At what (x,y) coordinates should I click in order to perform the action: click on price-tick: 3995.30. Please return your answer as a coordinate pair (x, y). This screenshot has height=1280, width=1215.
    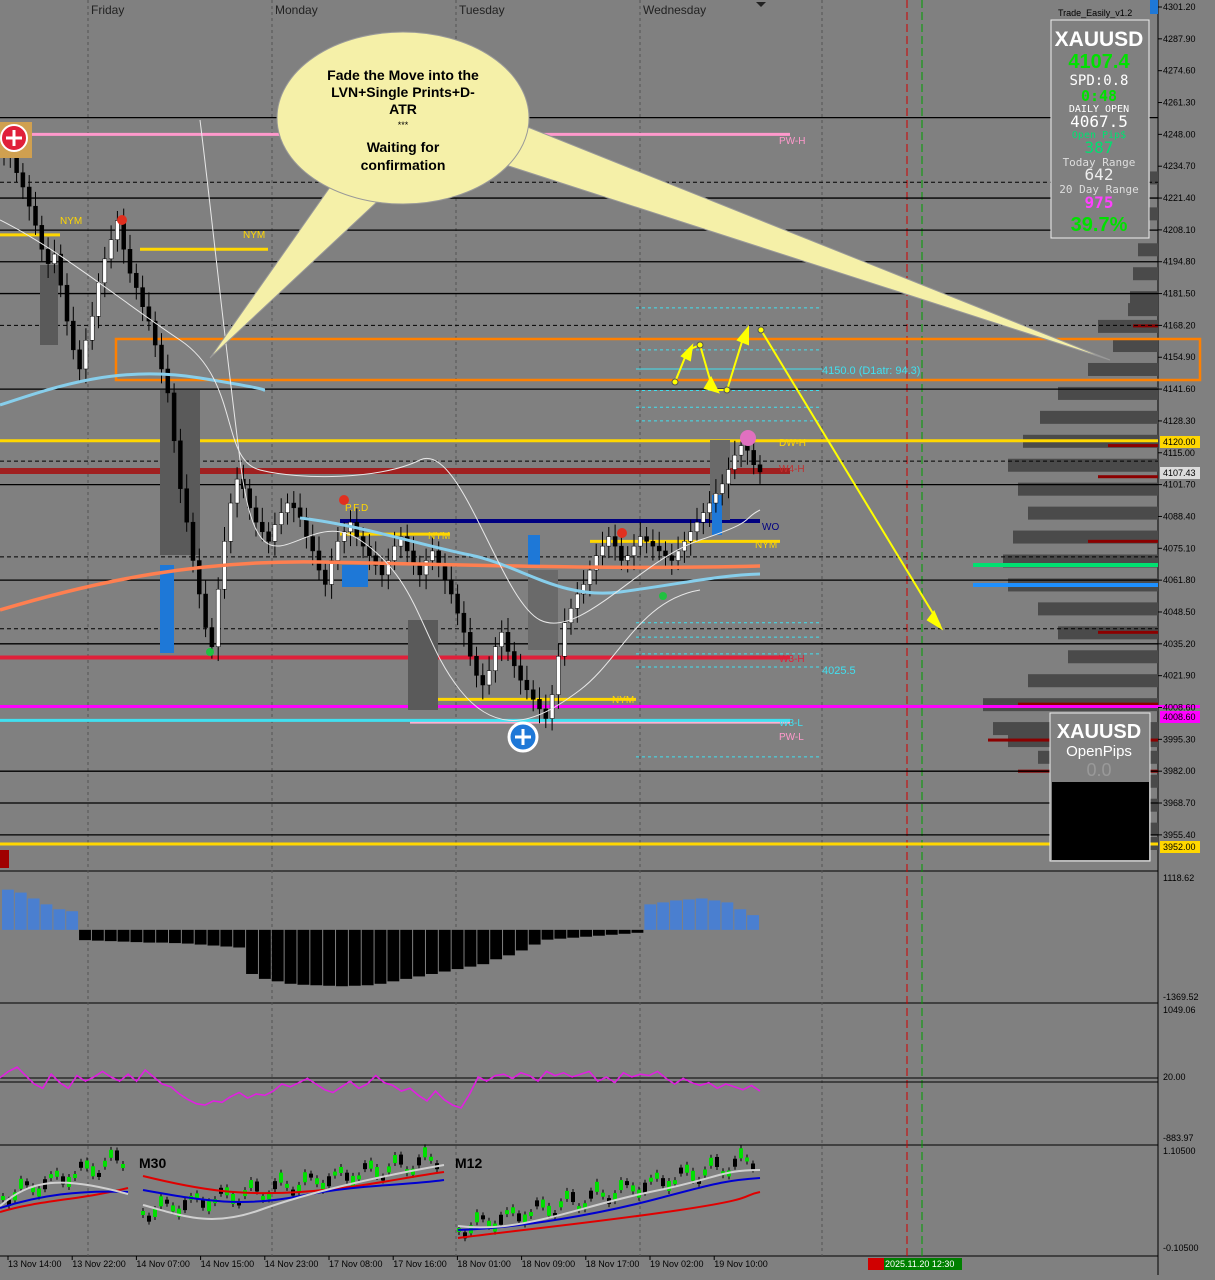
    Looking at the image, I should click on (1179, 739).